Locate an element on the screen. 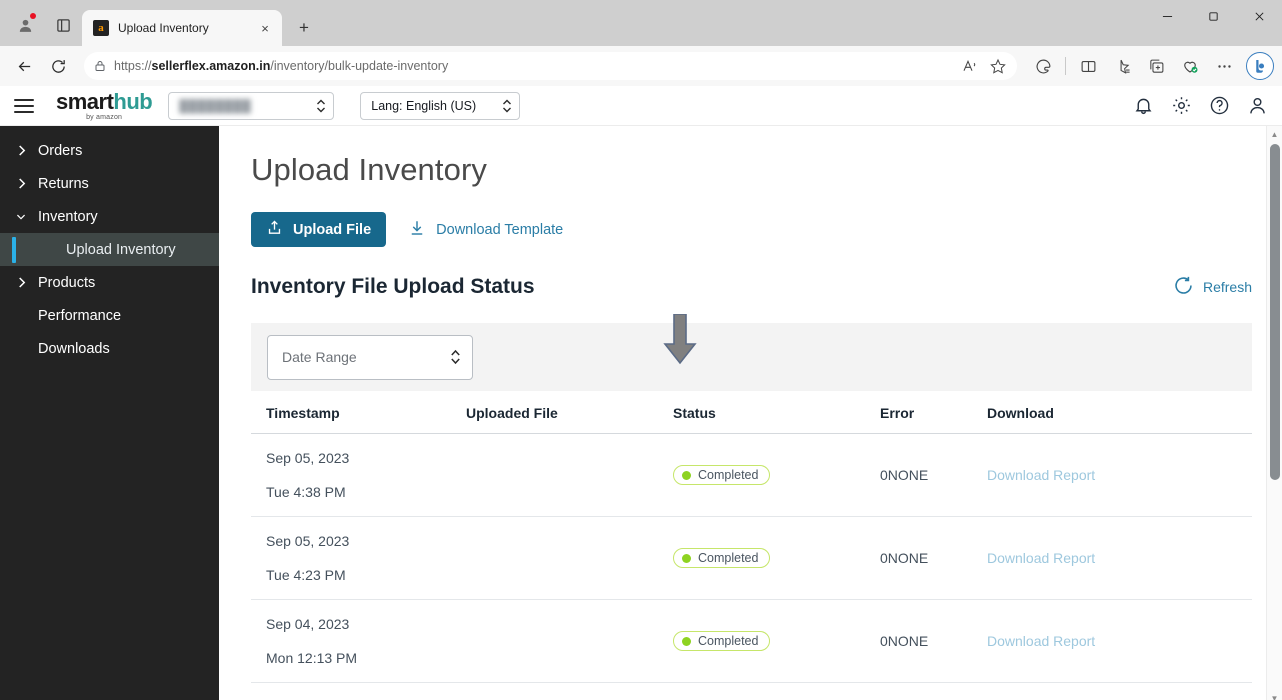  logo-byline: by amazon is located at coordinates (104, 117).